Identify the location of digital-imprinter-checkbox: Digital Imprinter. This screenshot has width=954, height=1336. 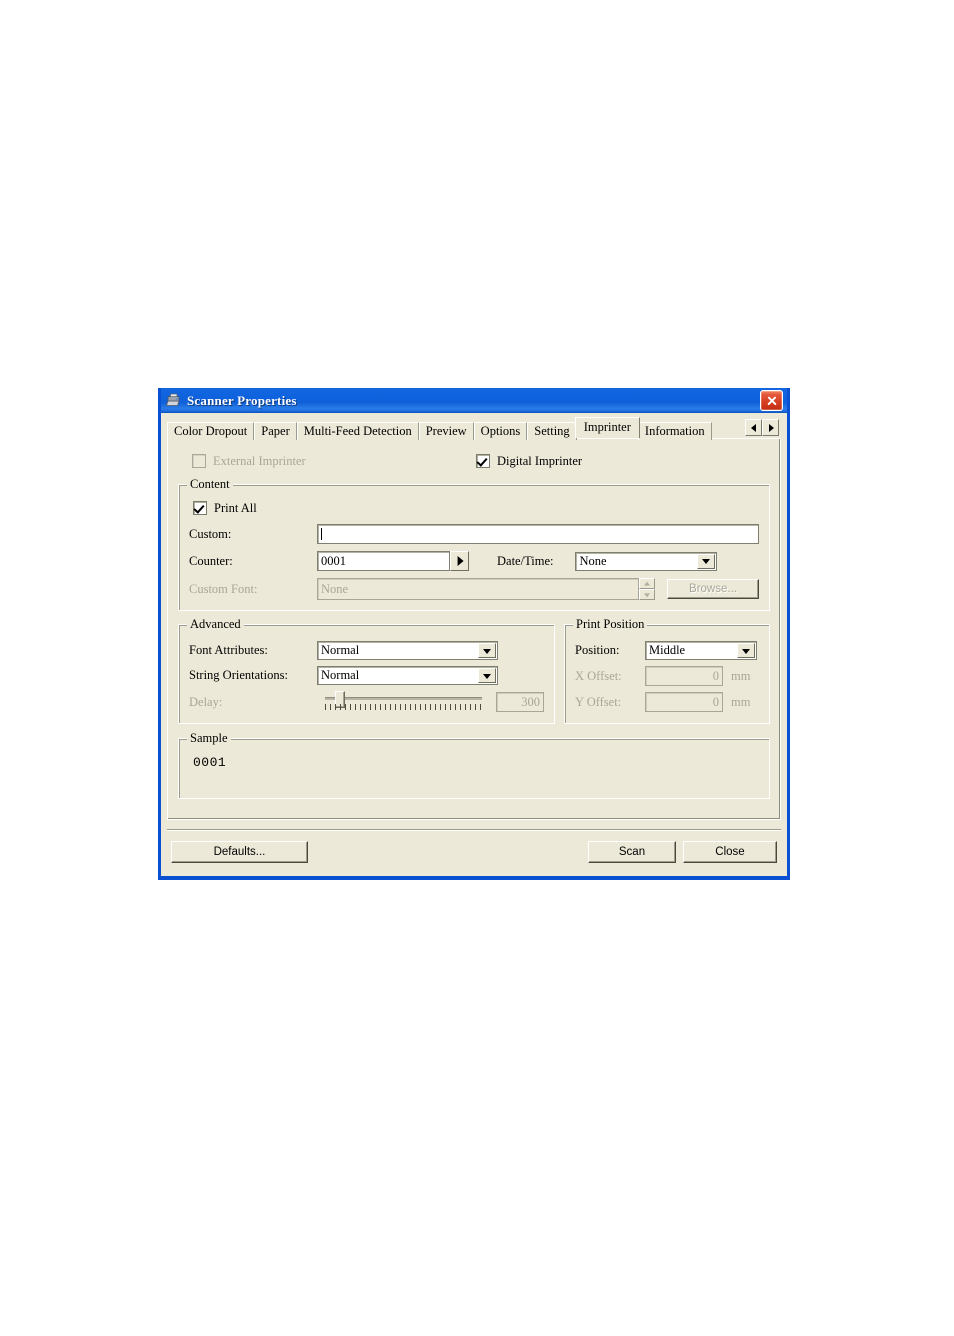
(529, 461).